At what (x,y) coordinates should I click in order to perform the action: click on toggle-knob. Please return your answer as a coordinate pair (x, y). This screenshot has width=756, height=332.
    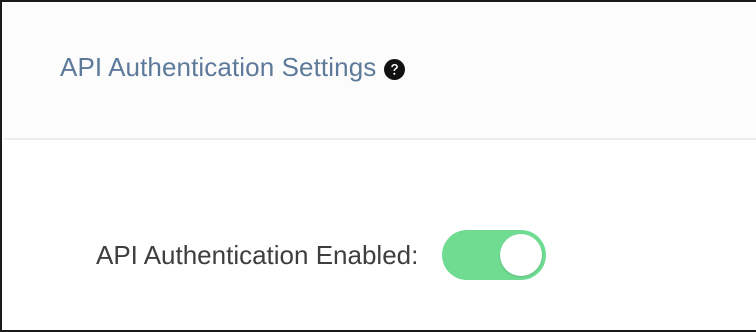
    Looking at the image, I should click on (521, 255).